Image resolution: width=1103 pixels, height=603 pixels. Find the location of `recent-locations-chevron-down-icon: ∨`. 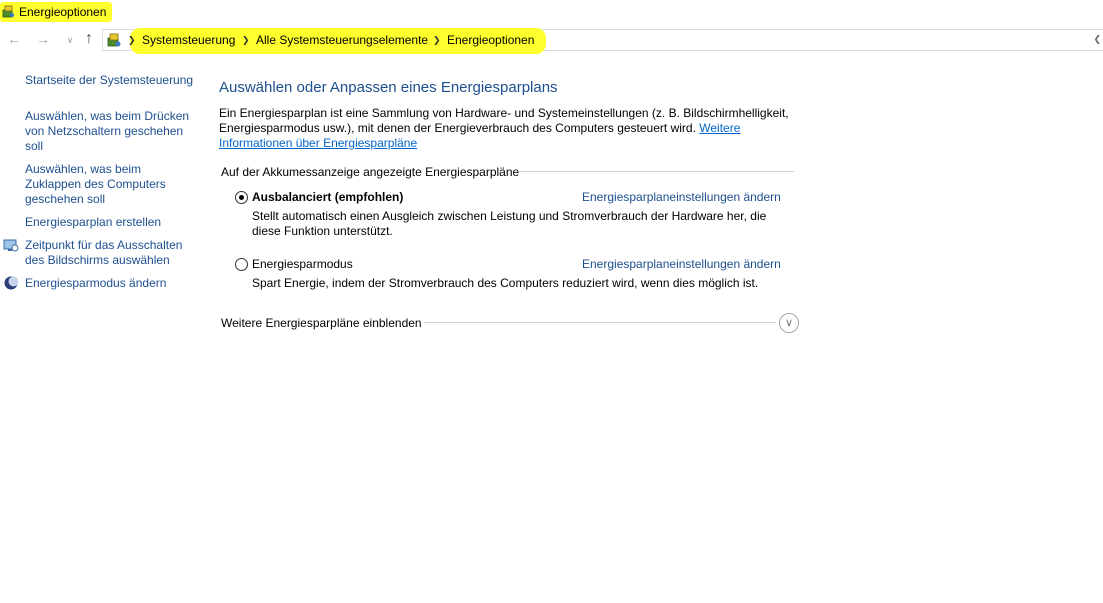

recent-locations-chevron-down-icon: ∨ is located at coordinates (70, 40).